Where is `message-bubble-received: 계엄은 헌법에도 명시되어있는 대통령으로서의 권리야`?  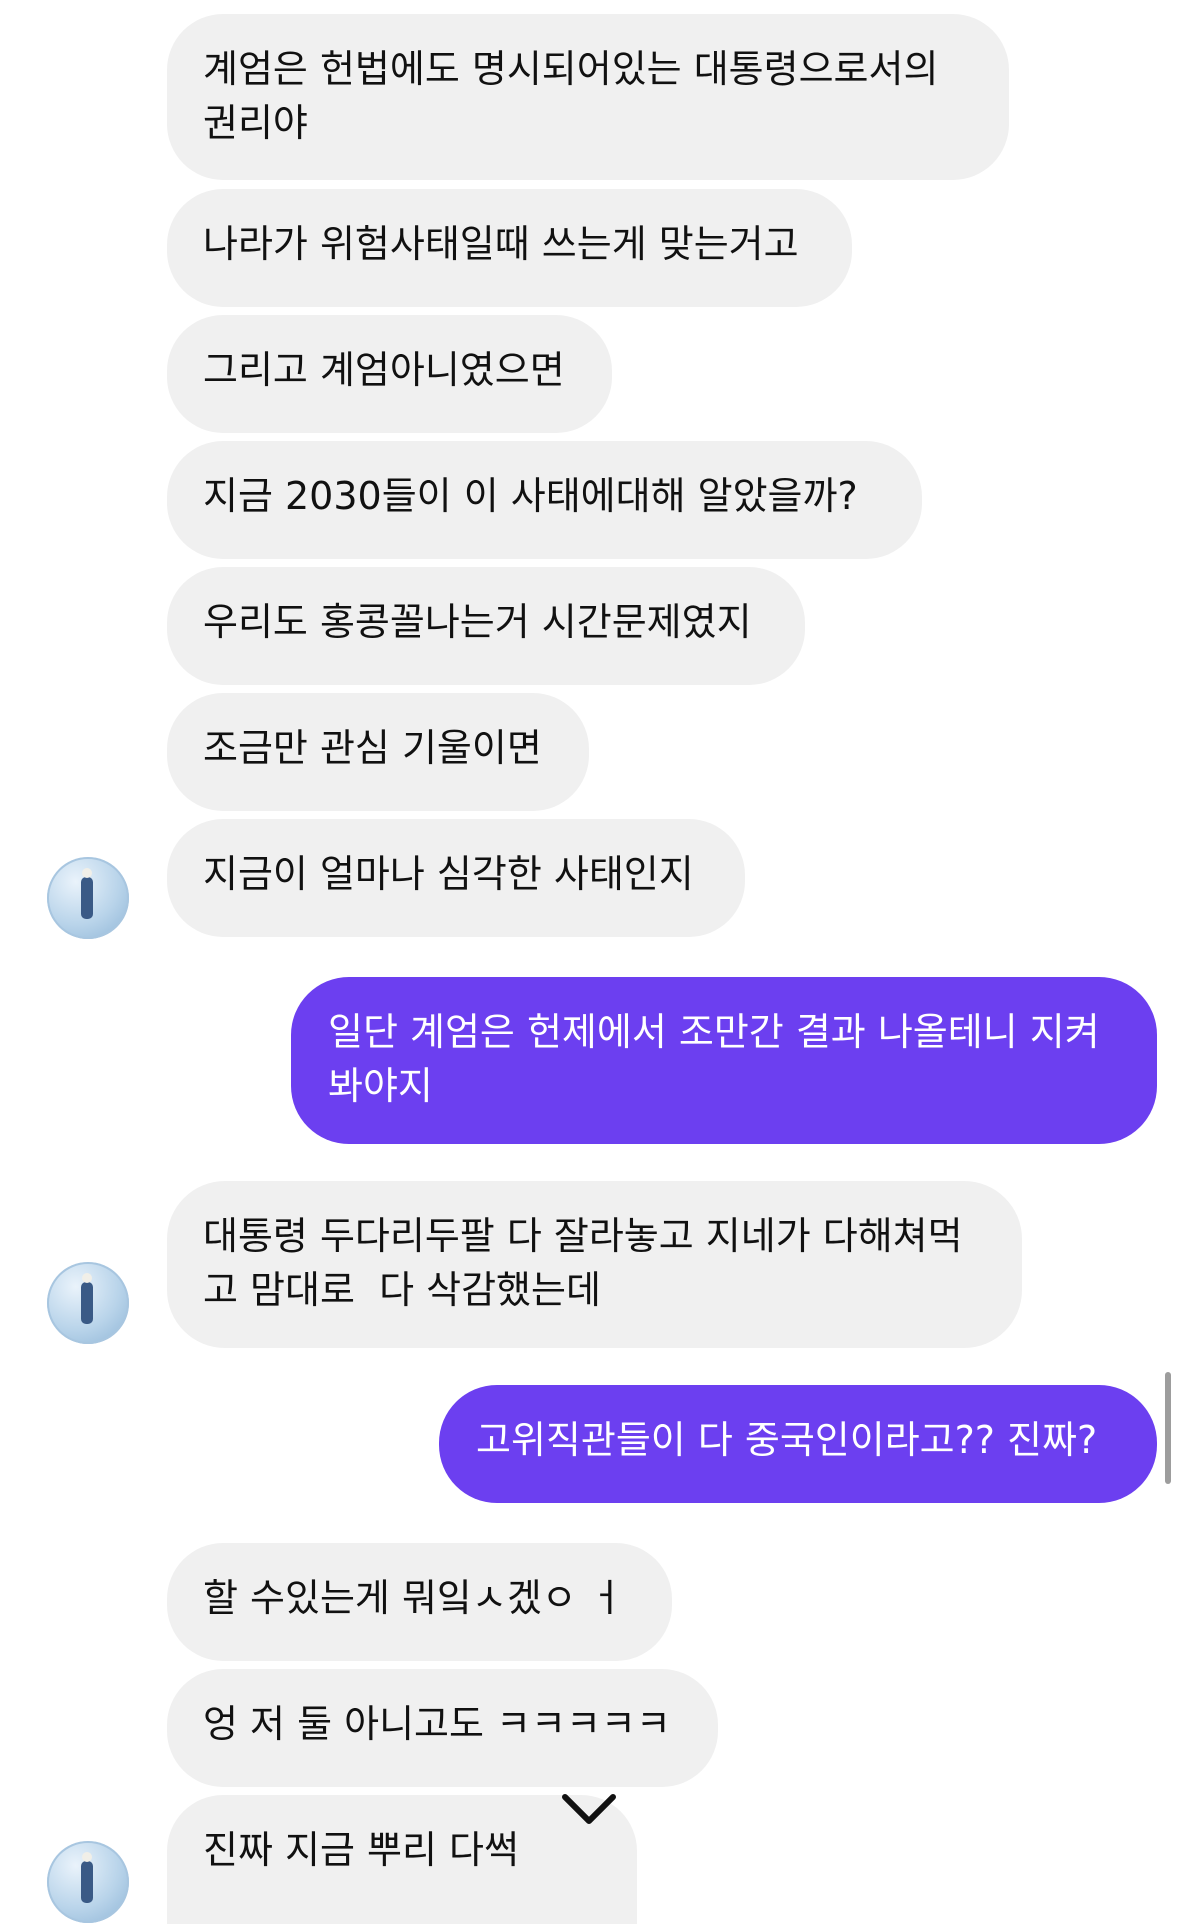
message-bubble-received: 계엄은 헌법에도 명시되어있는 대통령으로서의 권리야 is located at coordinates (588, 97).